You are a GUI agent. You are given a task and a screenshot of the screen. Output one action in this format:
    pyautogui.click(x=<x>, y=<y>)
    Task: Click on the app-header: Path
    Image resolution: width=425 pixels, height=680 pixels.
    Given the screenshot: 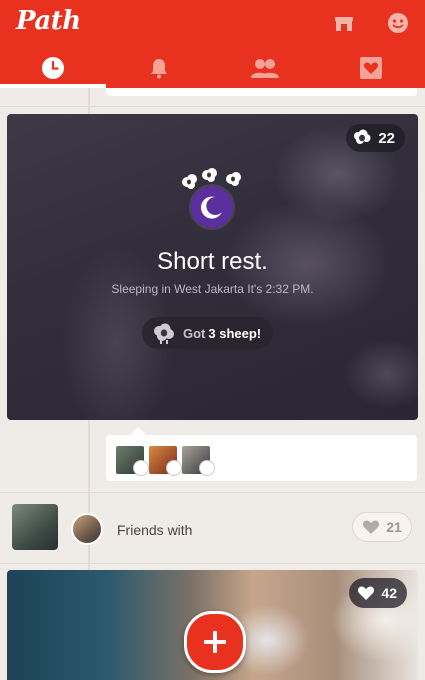 What is the action you would take?
    pyautogui.click(x=212, y=44)
    